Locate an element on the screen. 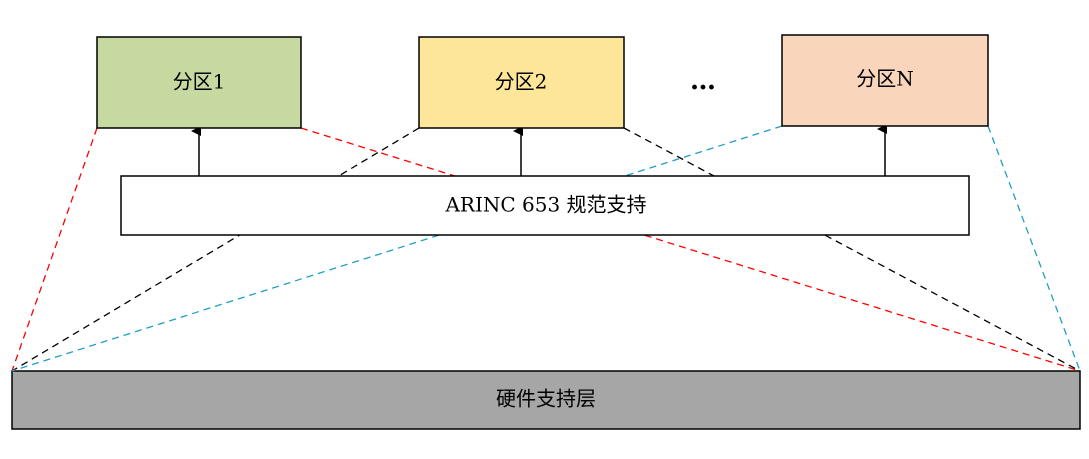  partition-2: 分区2 is located at coordinates (521, 82).